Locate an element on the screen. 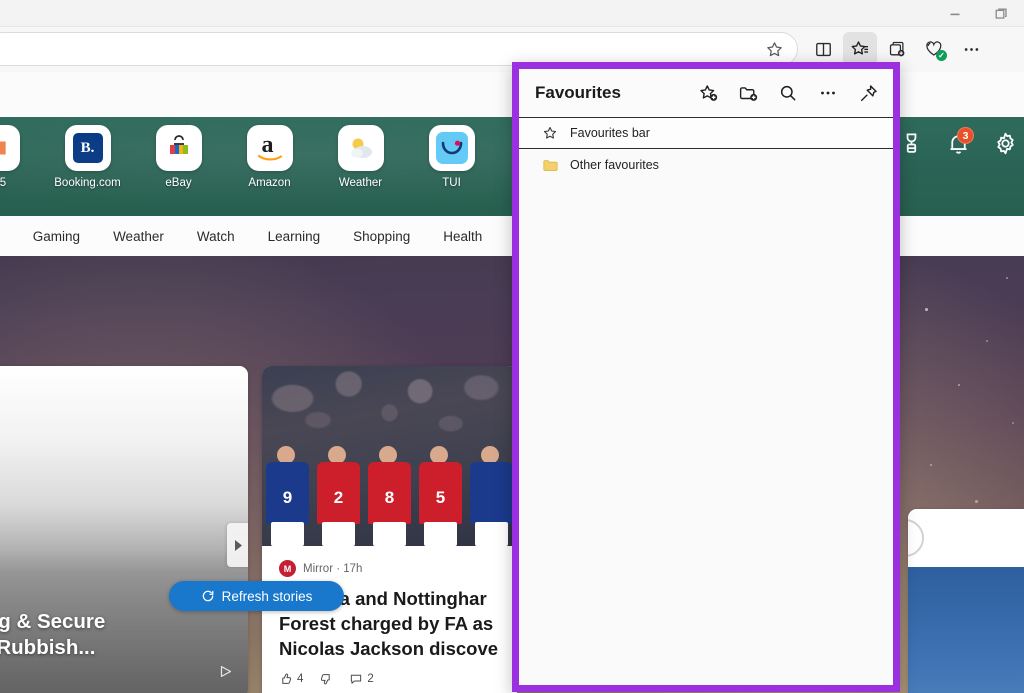 The image size is (1024, 693). add-favourite-button is located at coordinates (708, 93).